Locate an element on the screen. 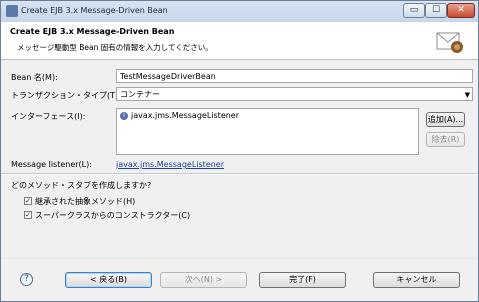  app-icon is located at coordinates (12, 11).